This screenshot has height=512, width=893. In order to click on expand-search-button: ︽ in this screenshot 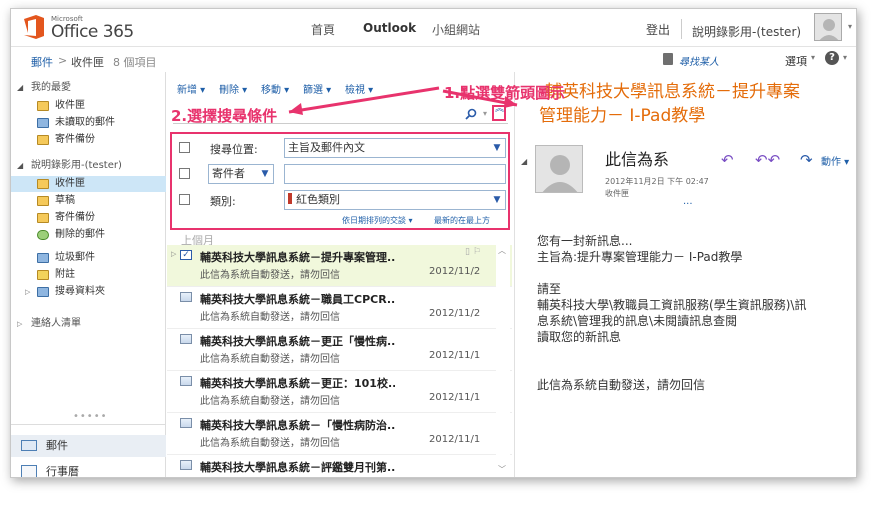, I will do `click(499, 113)`.